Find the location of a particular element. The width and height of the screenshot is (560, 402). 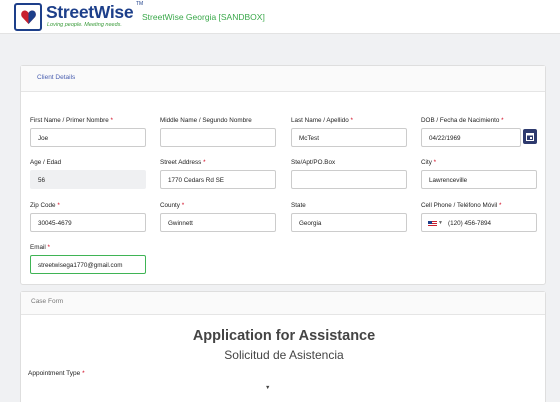

appointment-type-select is located at coordinates (154, 388).